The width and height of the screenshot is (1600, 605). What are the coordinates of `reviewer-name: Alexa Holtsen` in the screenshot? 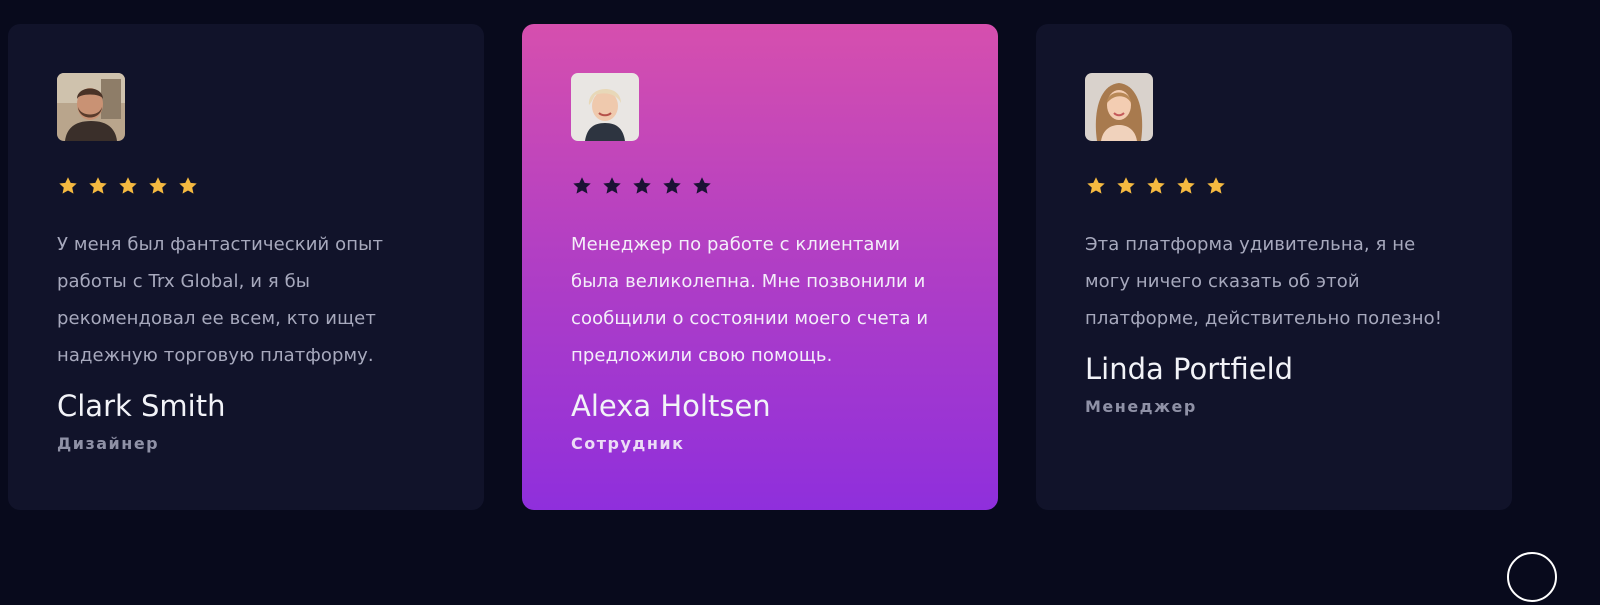 It's located at (671, 406).